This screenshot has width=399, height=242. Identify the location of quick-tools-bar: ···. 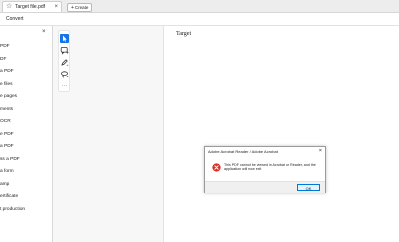
(64, 61).